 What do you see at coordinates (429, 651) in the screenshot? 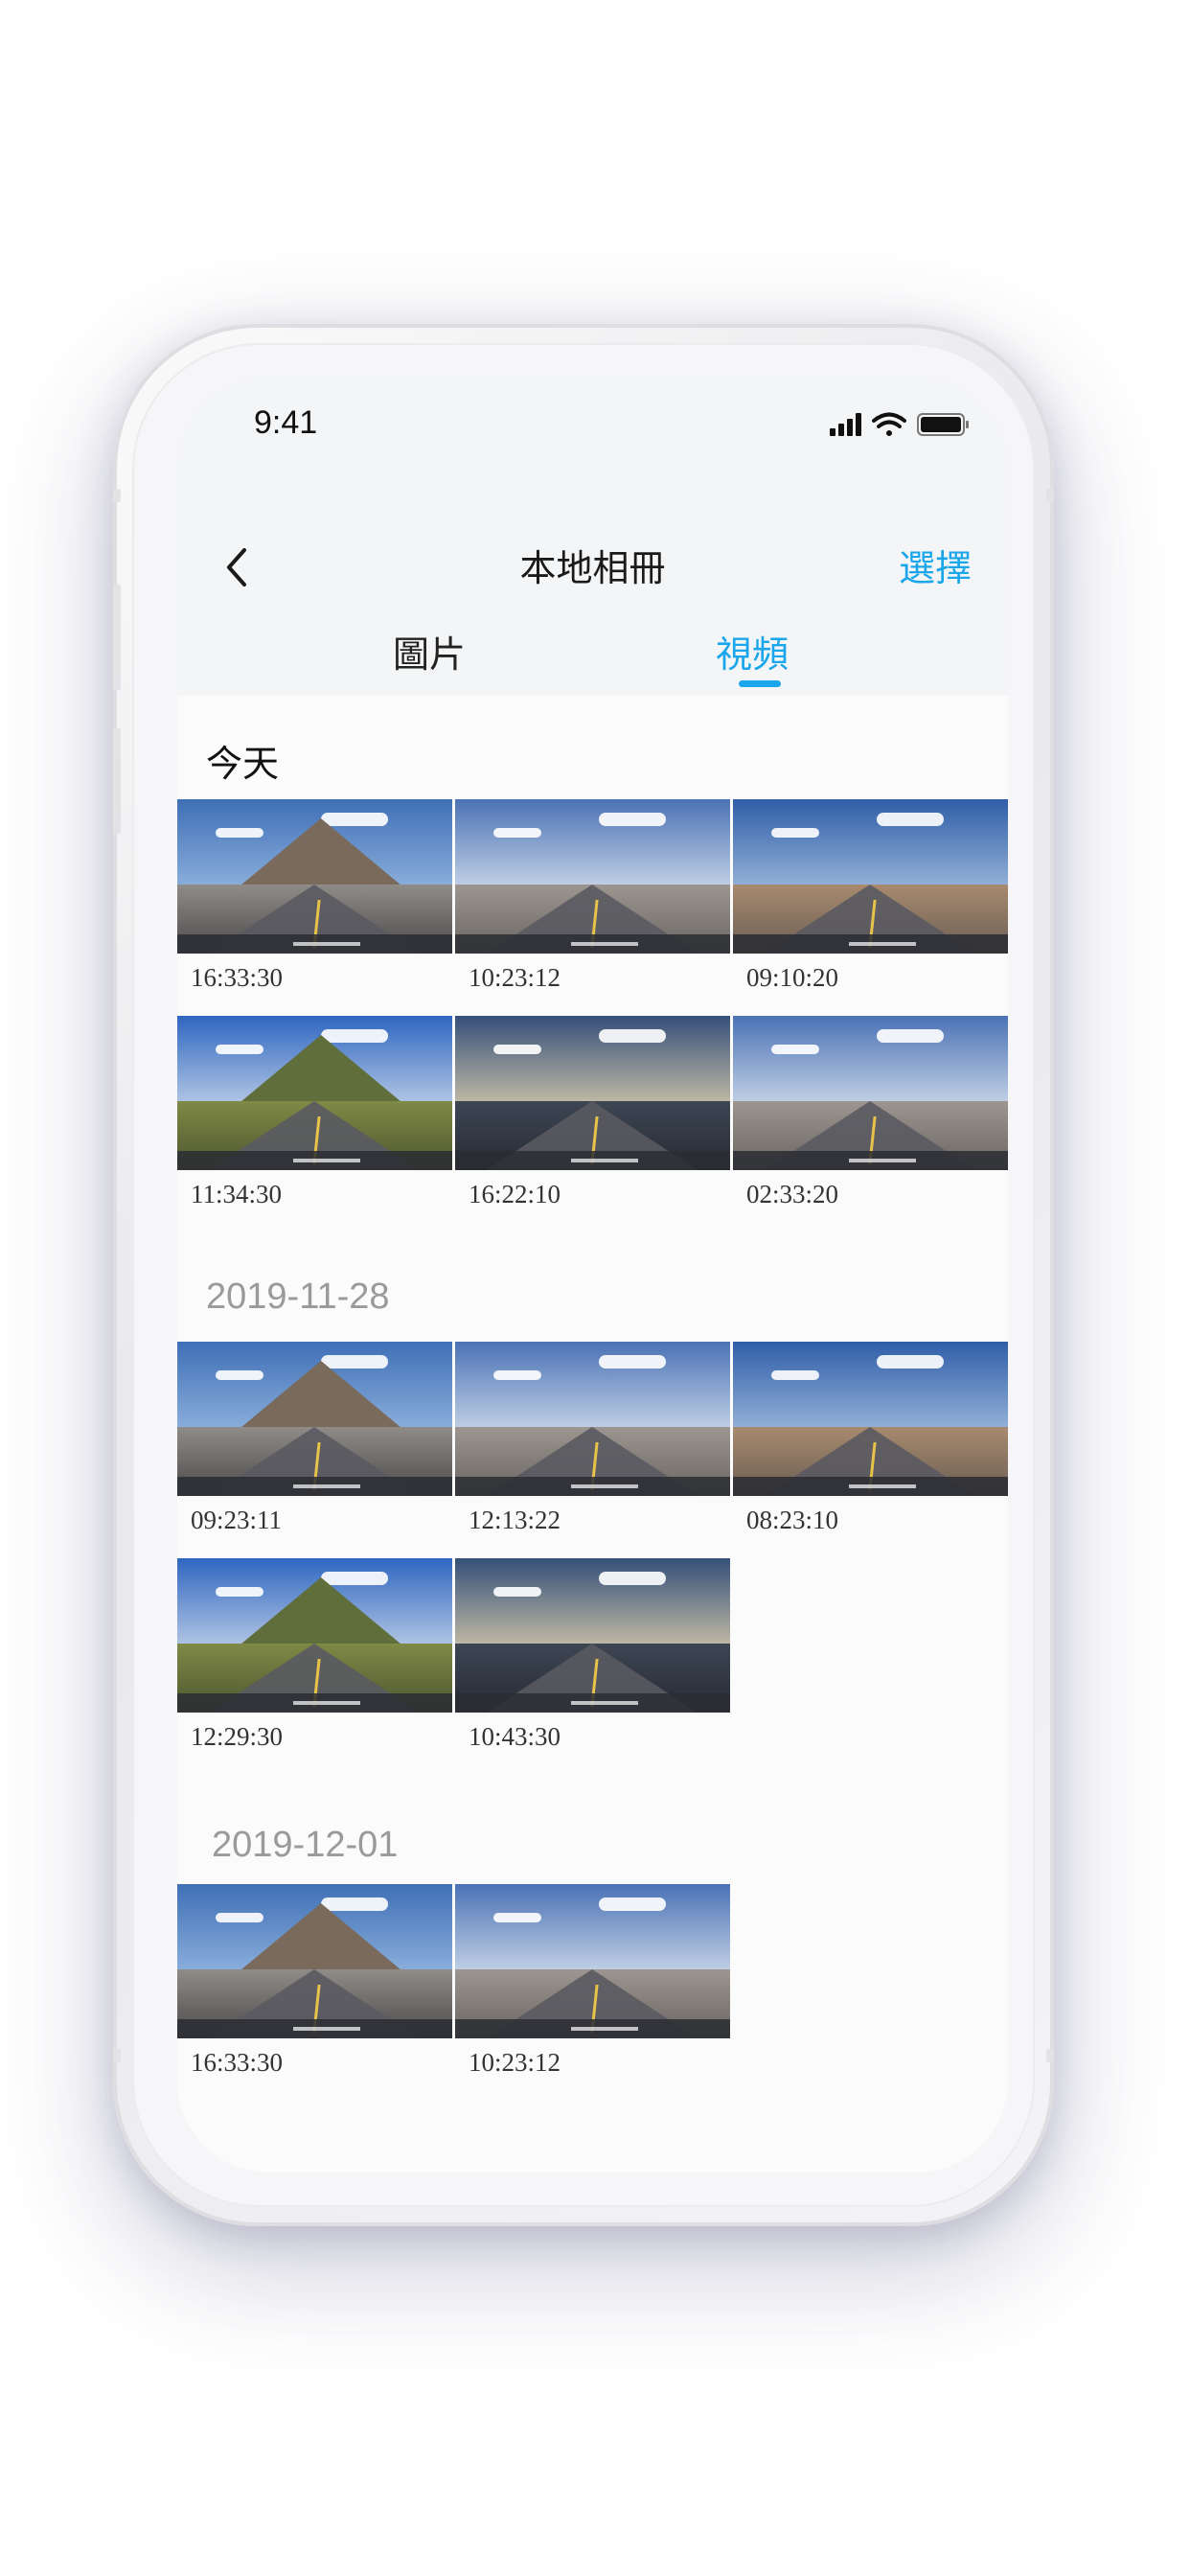
I see `tab-photos: 圖片` at bounding box center [429, 651].